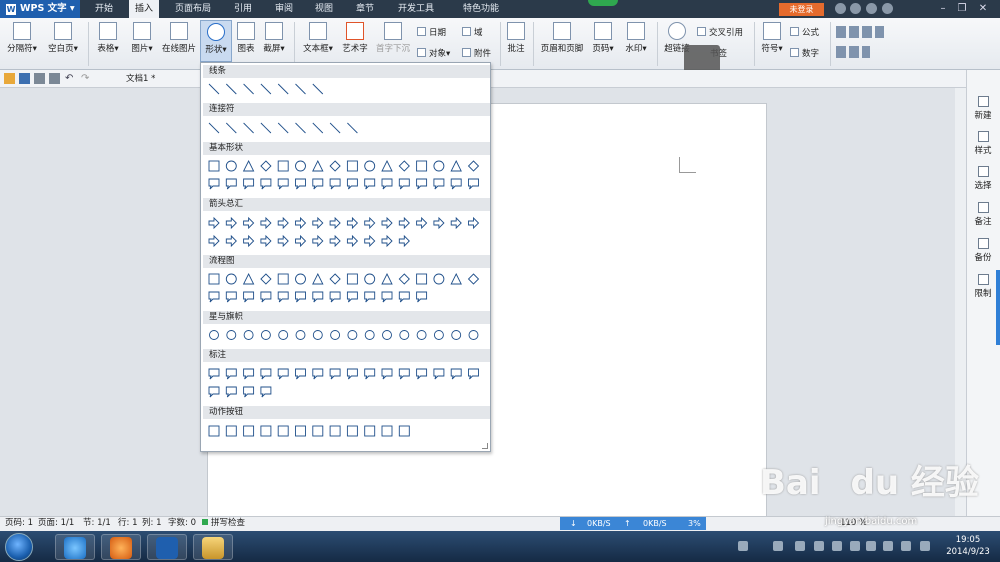 The height and width of the screenshot is (562, 1000). Describe the element at coordinates (108, 37) in the screenshot. I see `table-button: 表格▾` at that location.